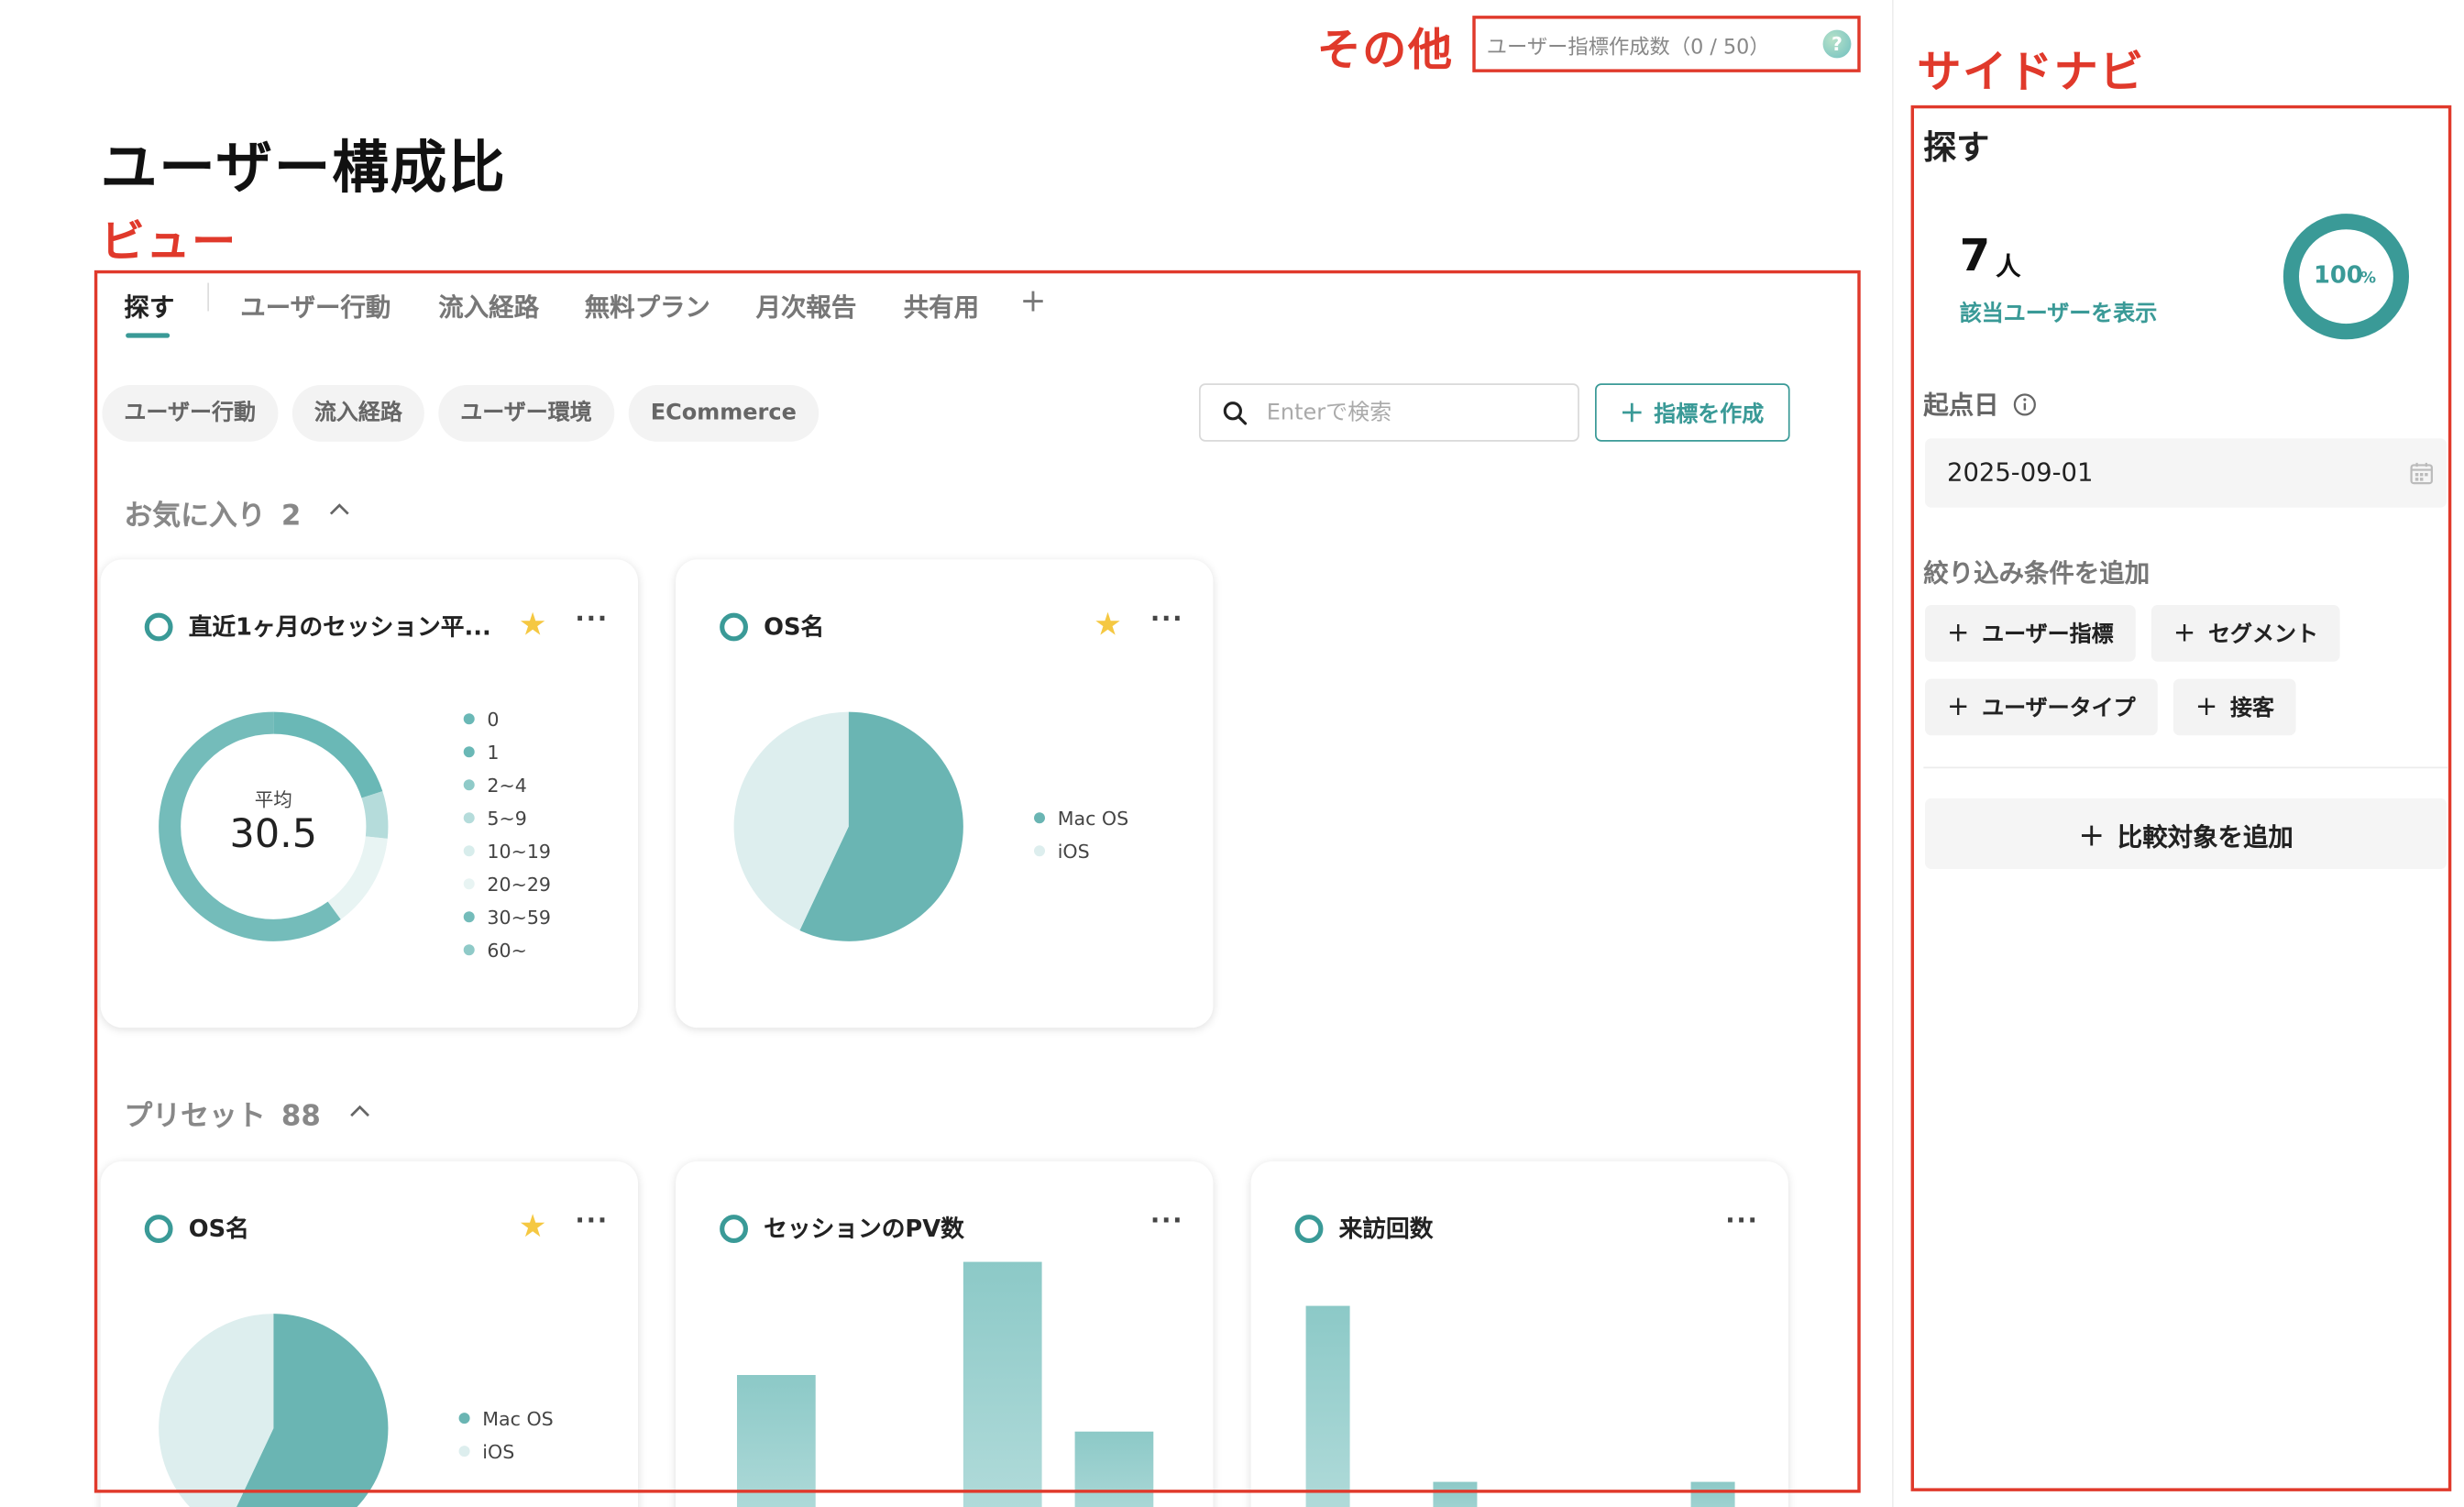  What do you see at coordinates (2421, 472) in the screenshot?
I see `calendar-icon` at bounding box center [2421, 472].